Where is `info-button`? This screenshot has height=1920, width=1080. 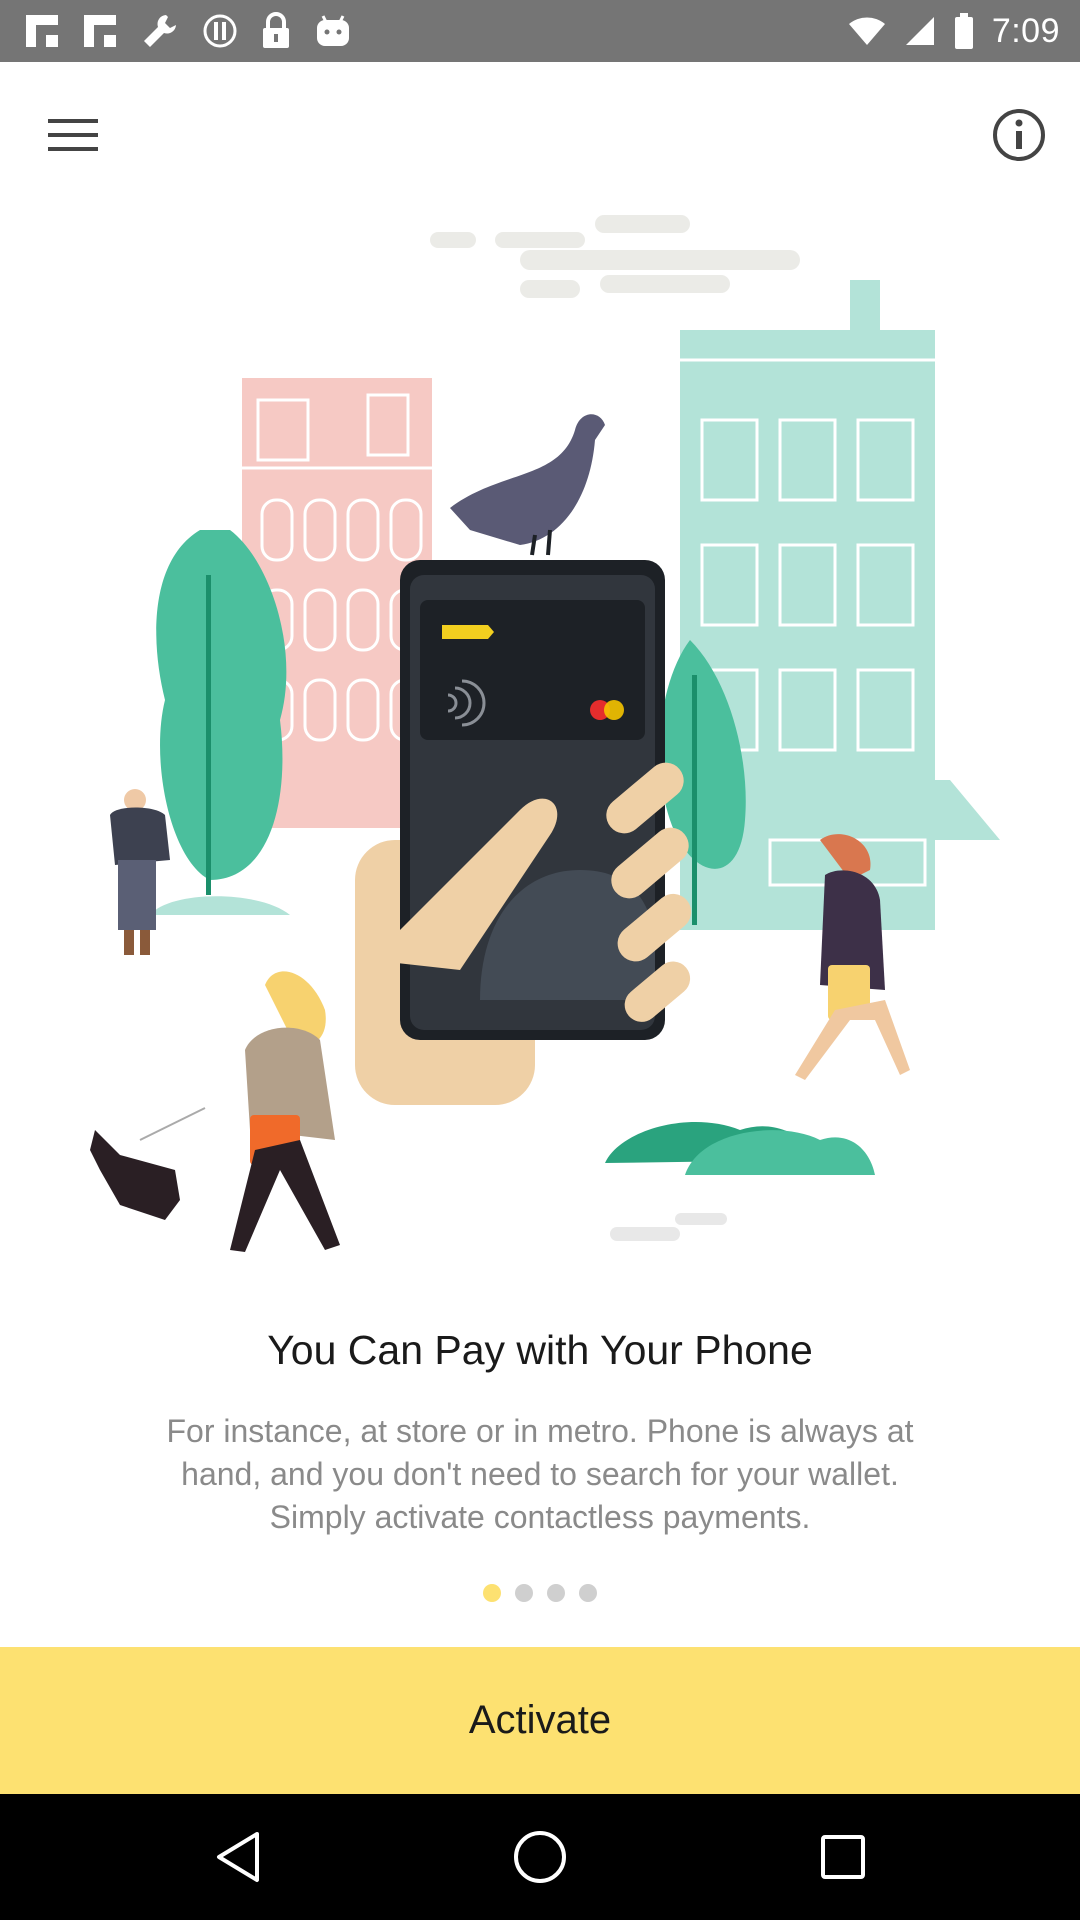 info-button is located at coordinates (1019, 135).